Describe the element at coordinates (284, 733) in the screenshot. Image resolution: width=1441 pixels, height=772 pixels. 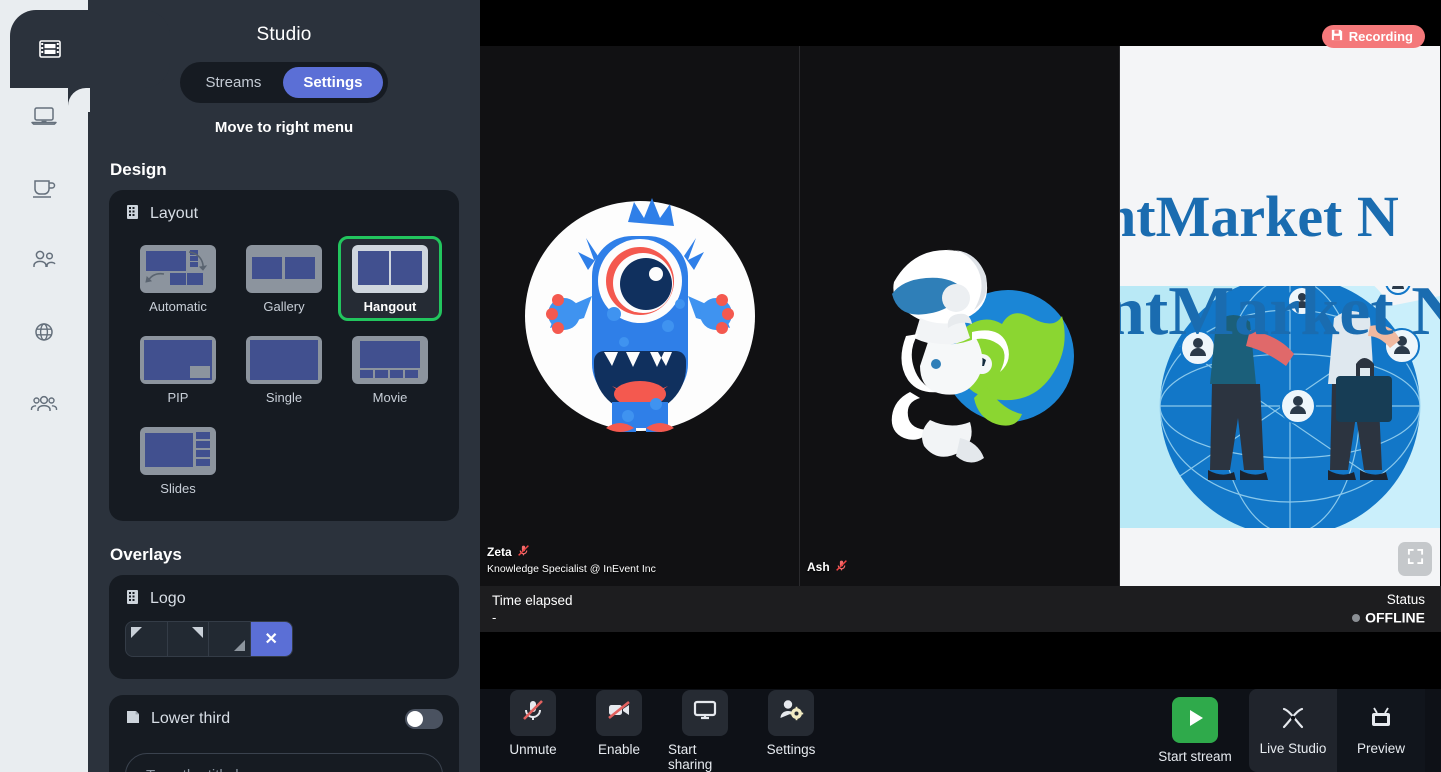
I see `lower-third-card: Lower third` at that location.